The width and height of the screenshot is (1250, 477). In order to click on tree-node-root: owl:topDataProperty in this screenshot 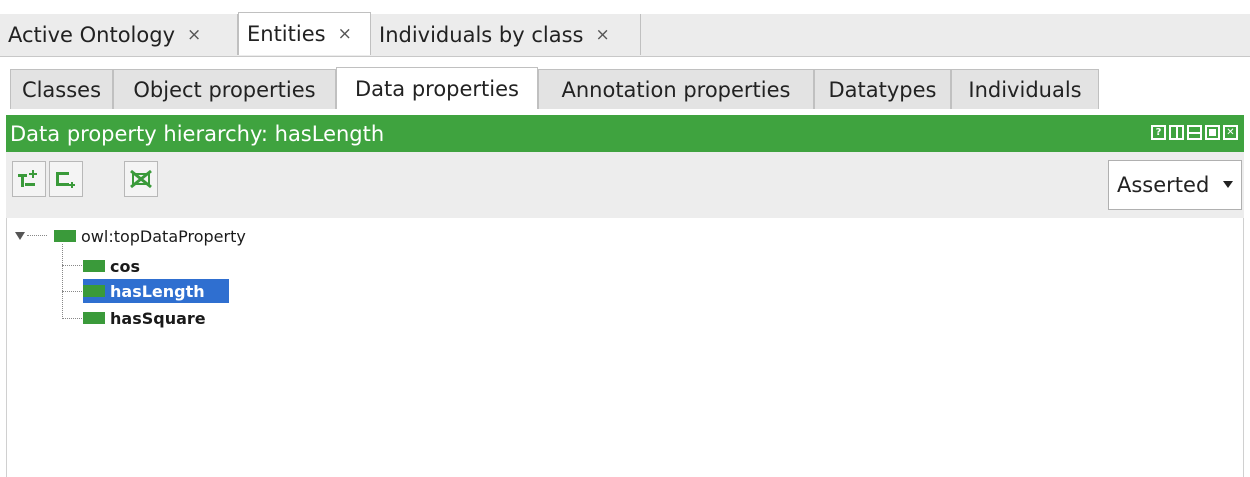, I will do `click(131, 236)`.